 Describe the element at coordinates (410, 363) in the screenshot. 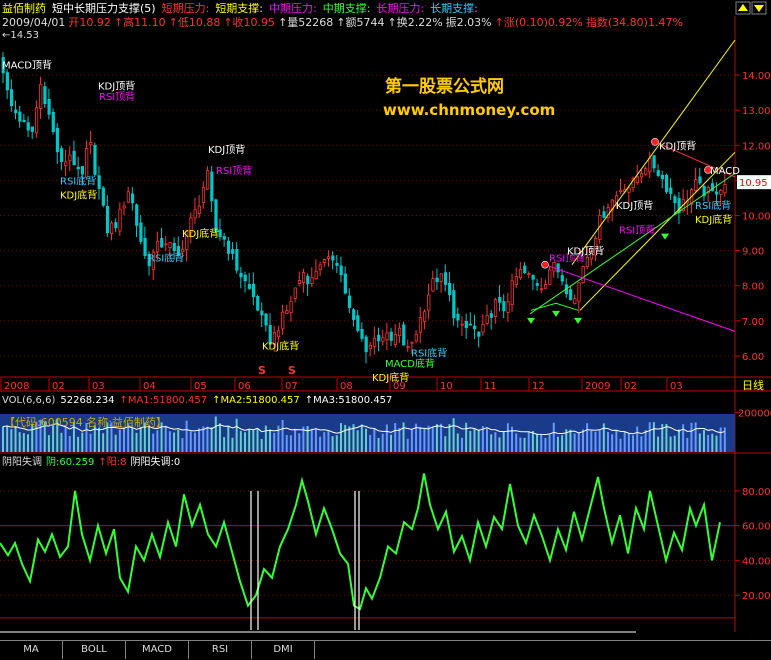

I see `divergence-label: MACD底背` at that location.